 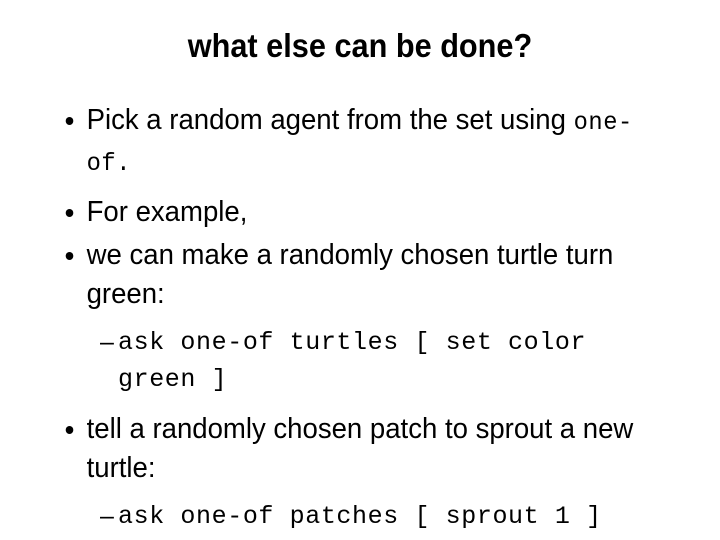 I want to click on bullet-text: Pick a random agent from the set using, so click(x=326, y=120).